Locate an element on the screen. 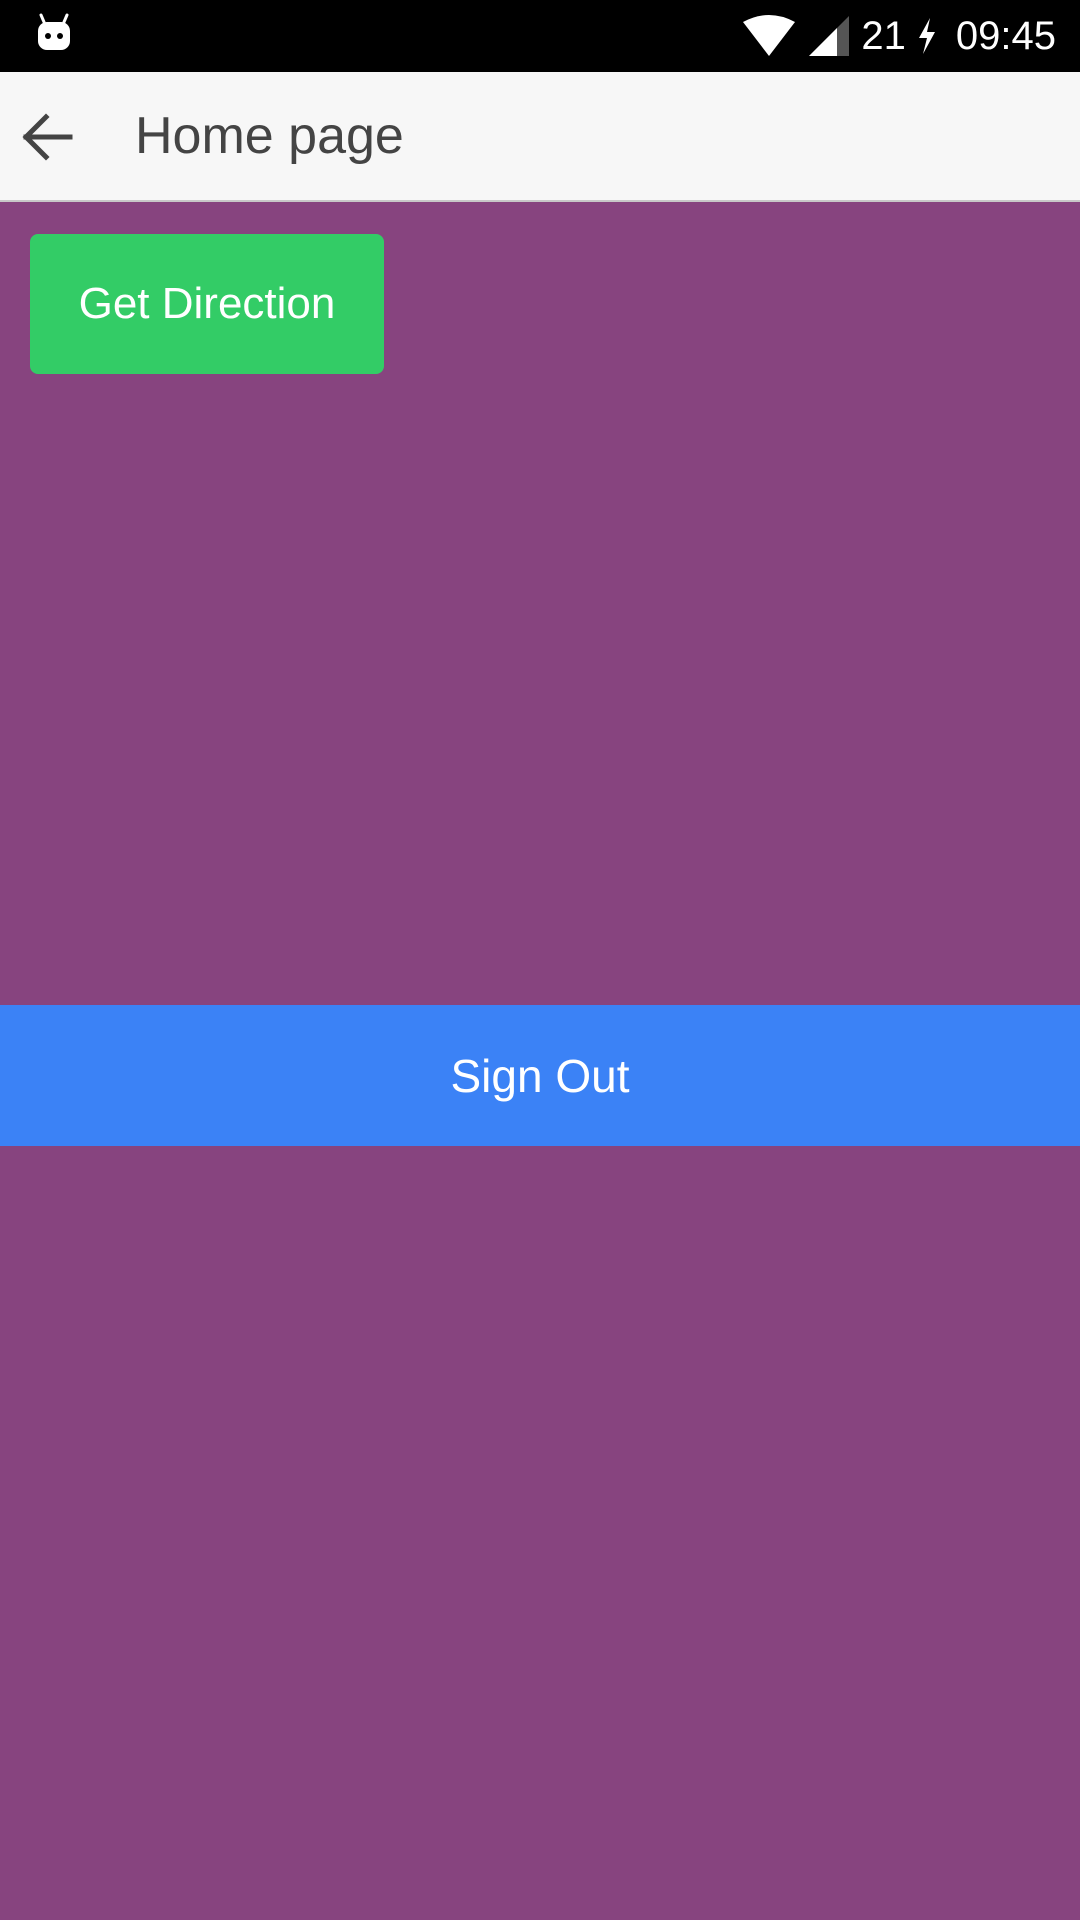 The image size is (1080, 1920). clock: 09:45 is located at coordinates (1005, 36).